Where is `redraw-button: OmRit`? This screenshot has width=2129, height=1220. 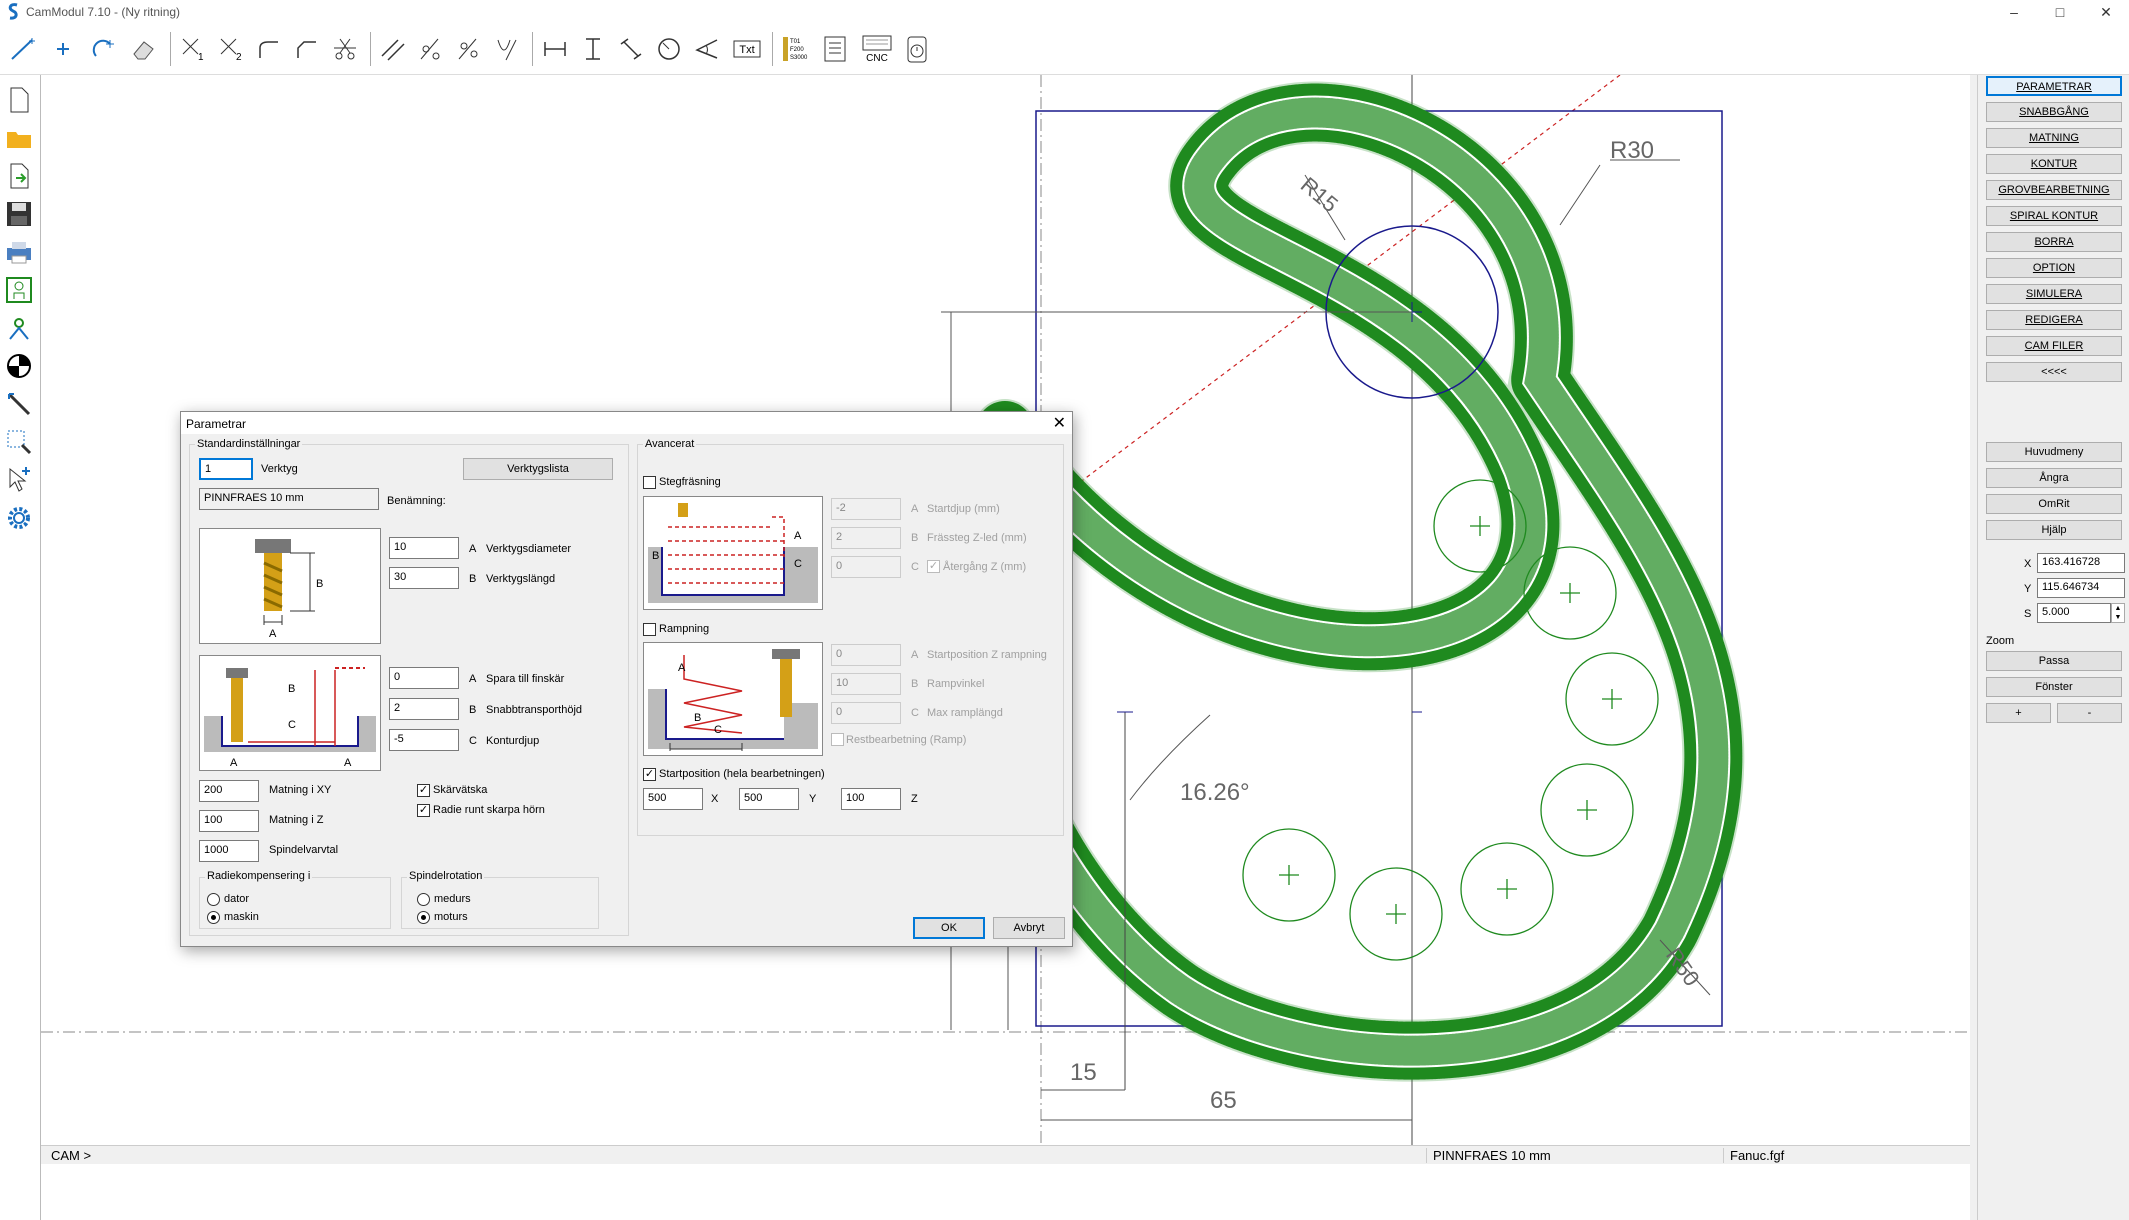 redraw-button: OmRit is located at coordinates (2054, 504).